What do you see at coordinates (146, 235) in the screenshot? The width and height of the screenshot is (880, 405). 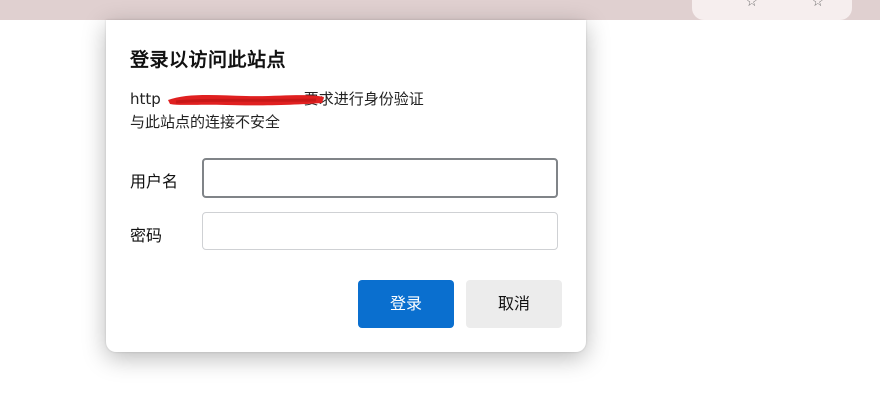 I see `password-label: 密码` at bounding box center [146, 235].